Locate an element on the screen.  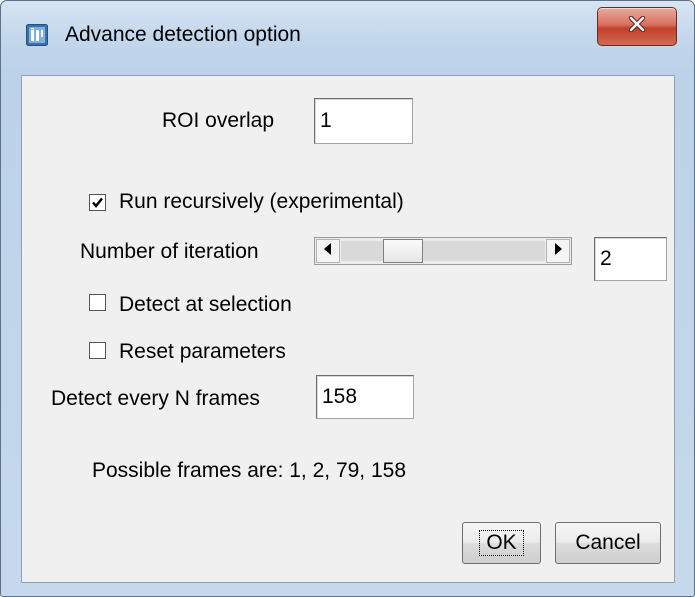
title-bar: Advance detection option is located at coordinates (347, 38).